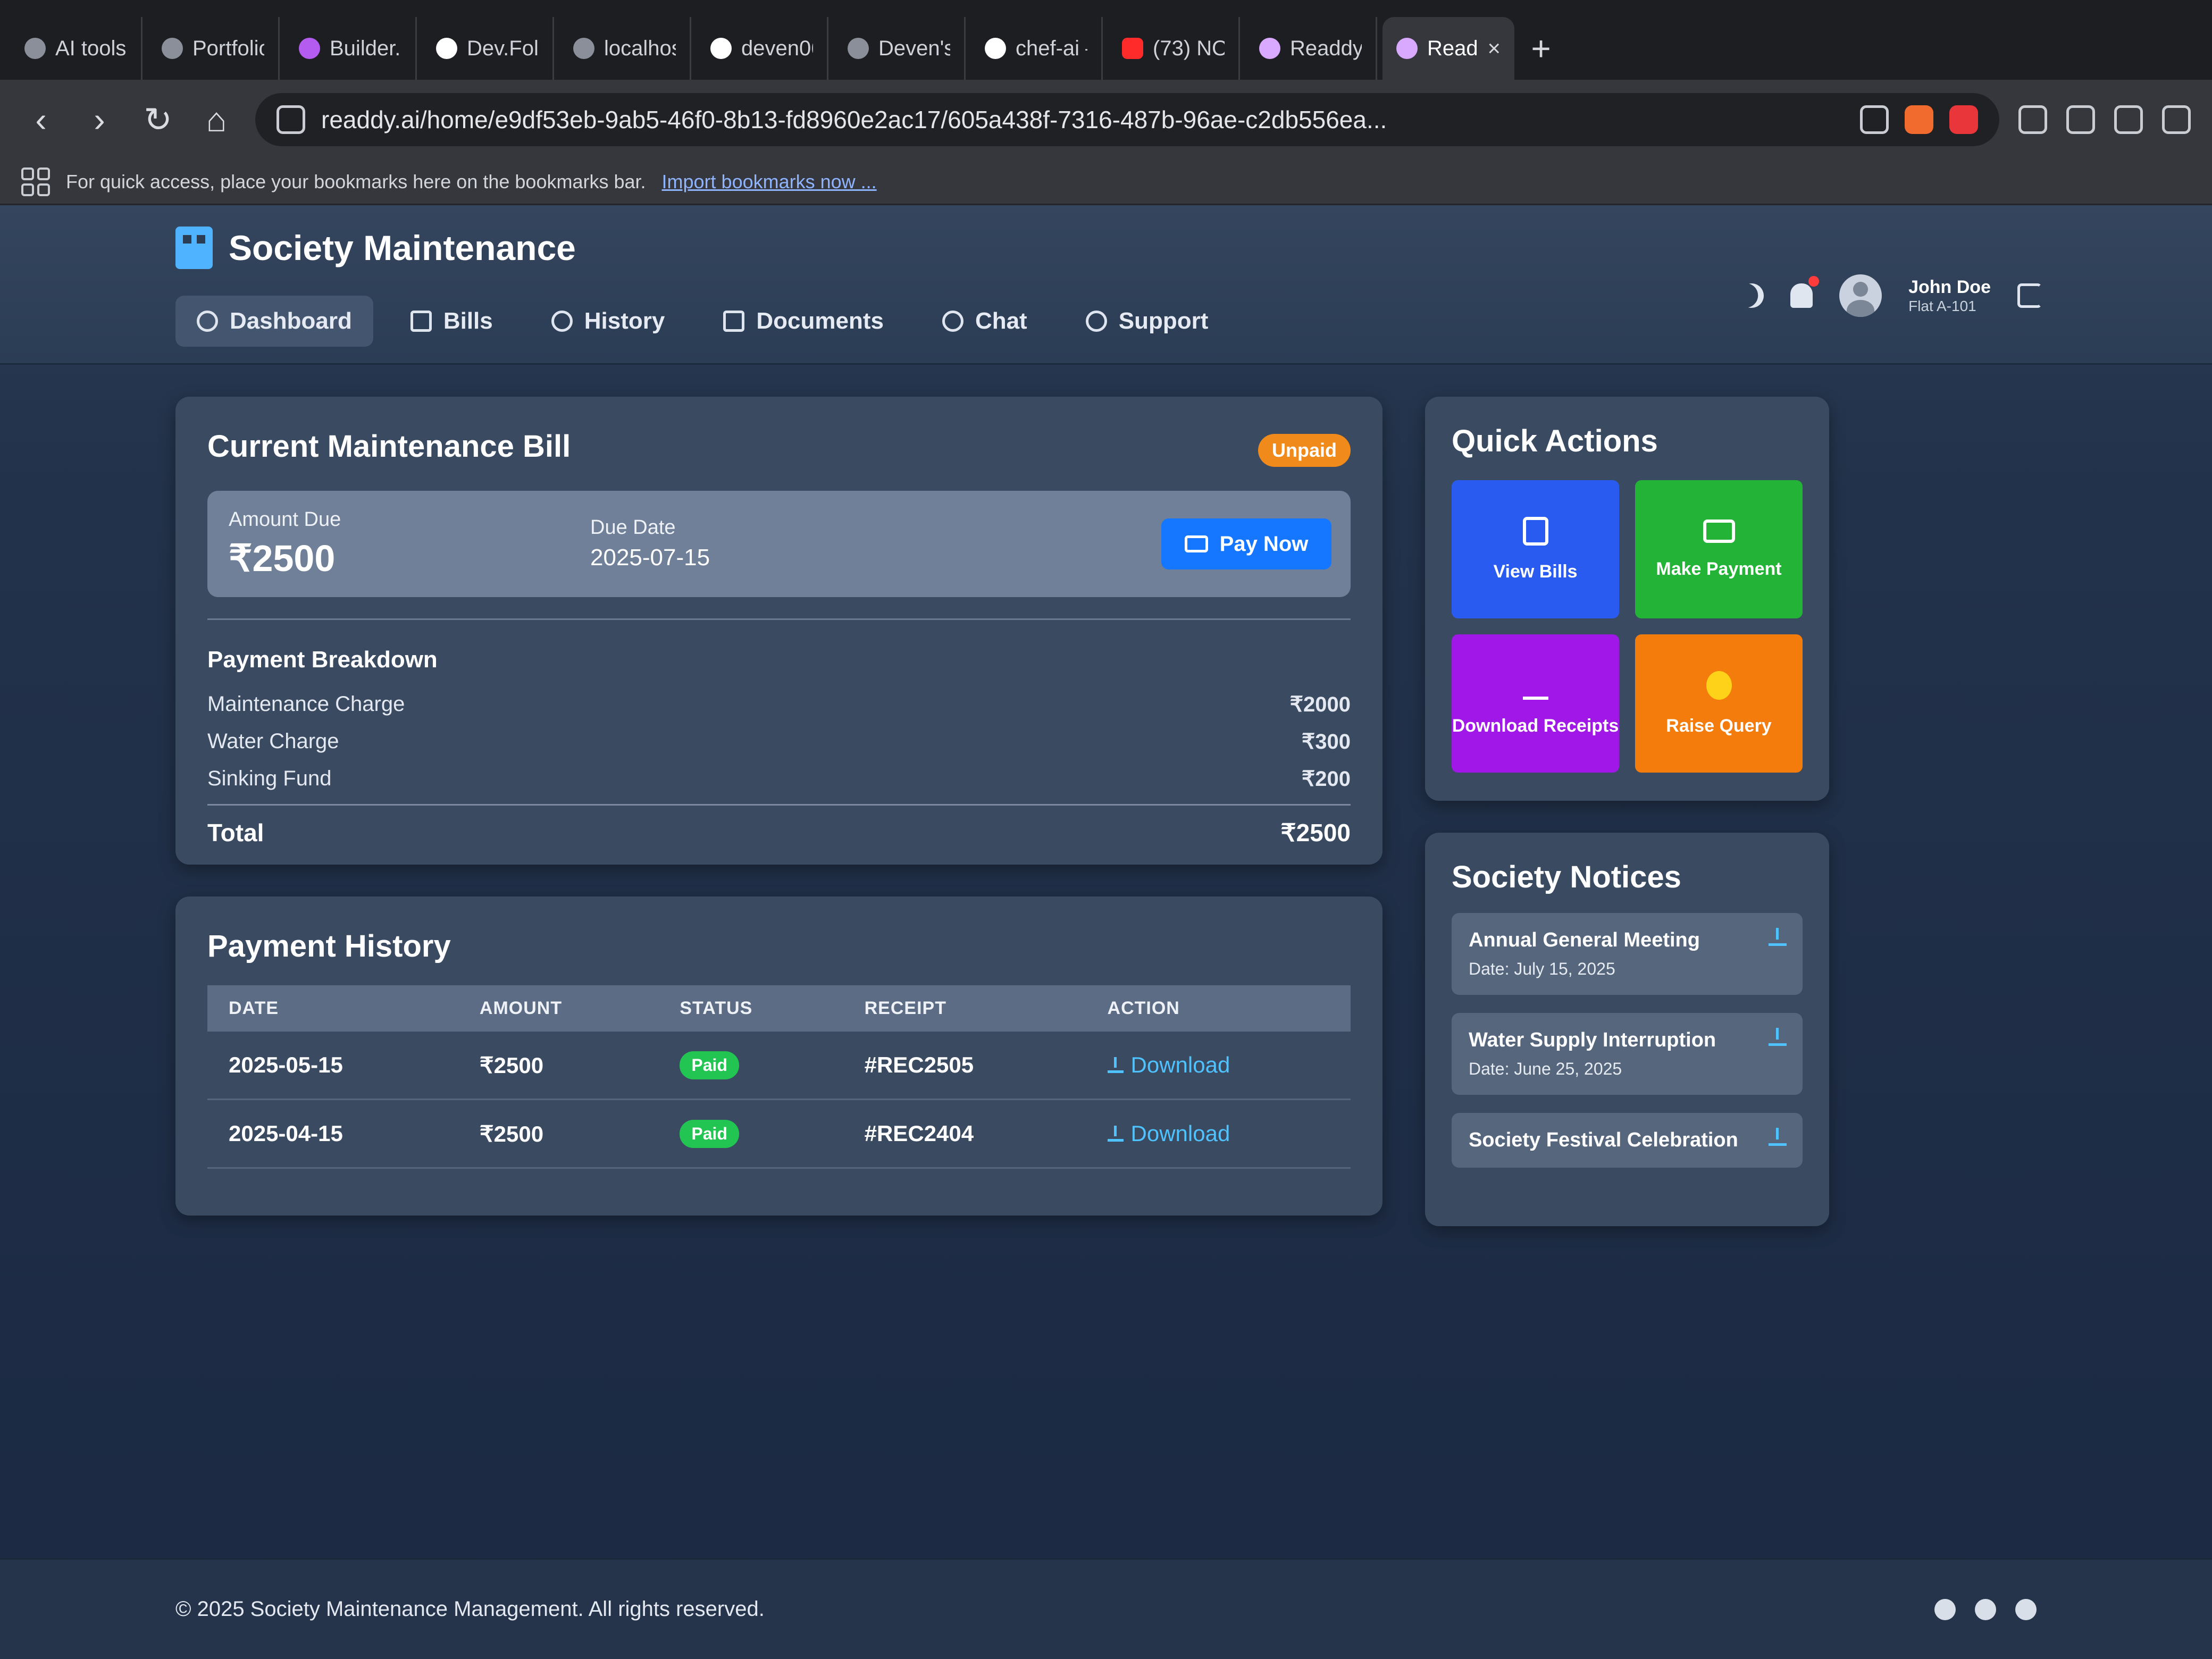  What do you see at coordinates (779, 779) in the screenshot?
I see `breakdown-row: Sinking Fund ₹200` at bounding box center [779, 779].